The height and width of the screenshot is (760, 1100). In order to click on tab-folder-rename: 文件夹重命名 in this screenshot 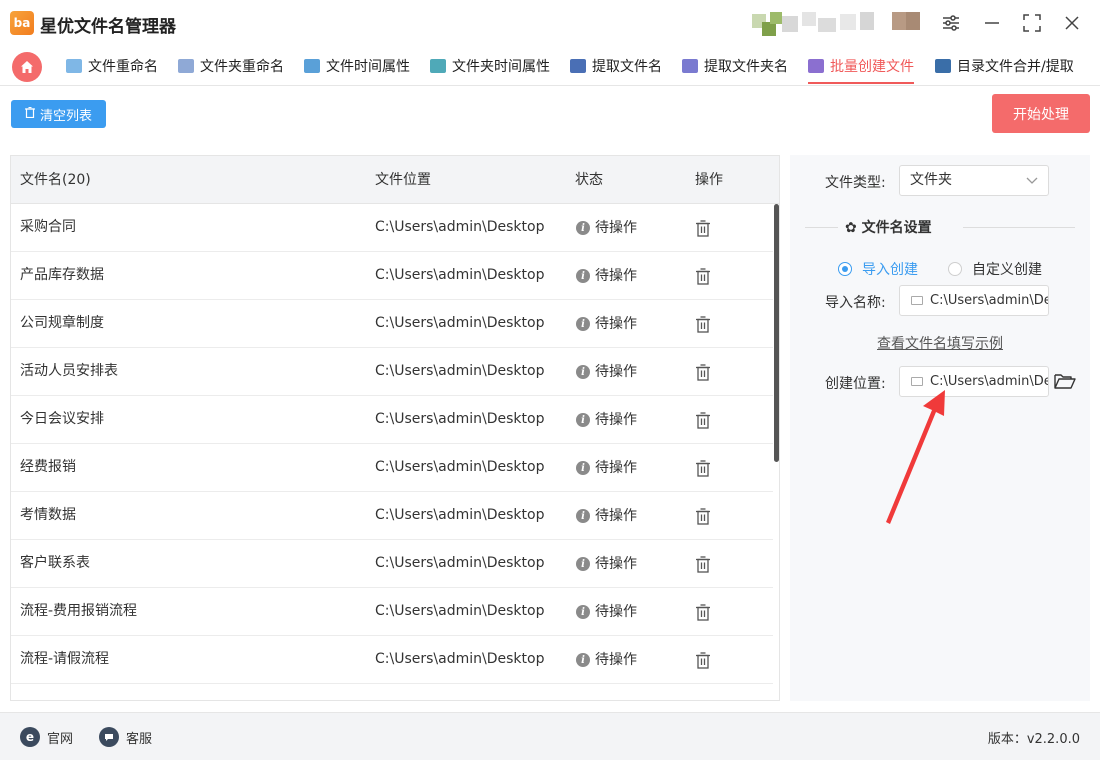, I will do `click(231, 66)`.